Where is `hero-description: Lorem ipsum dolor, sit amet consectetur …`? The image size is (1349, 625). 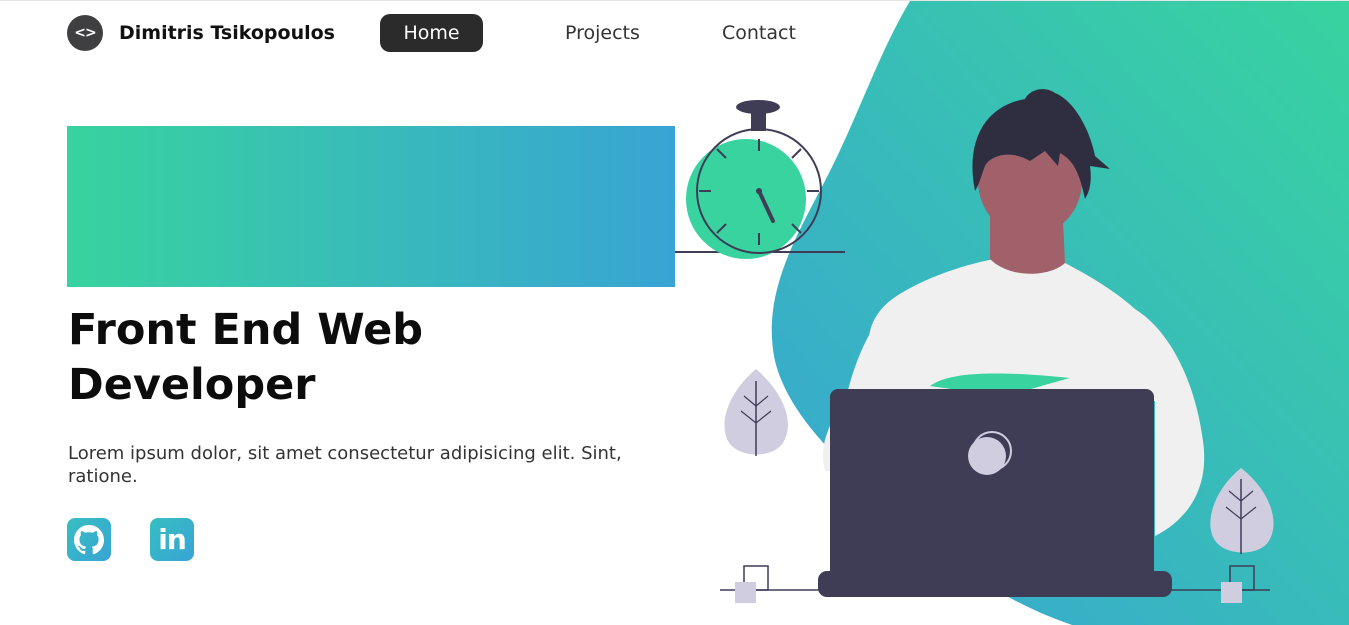
hero-description: Lorem ipsum dolor, sit amet consectetur … is located at coordinates (345, 465).